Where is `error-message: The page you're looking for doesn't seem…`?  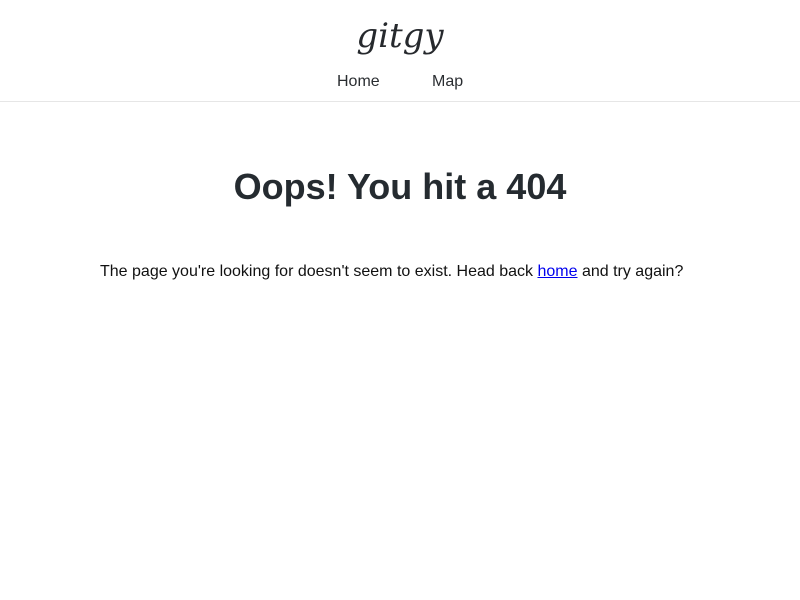
error-message: The page you're looking for doesn't seem… is located at coordinates (420, 272).